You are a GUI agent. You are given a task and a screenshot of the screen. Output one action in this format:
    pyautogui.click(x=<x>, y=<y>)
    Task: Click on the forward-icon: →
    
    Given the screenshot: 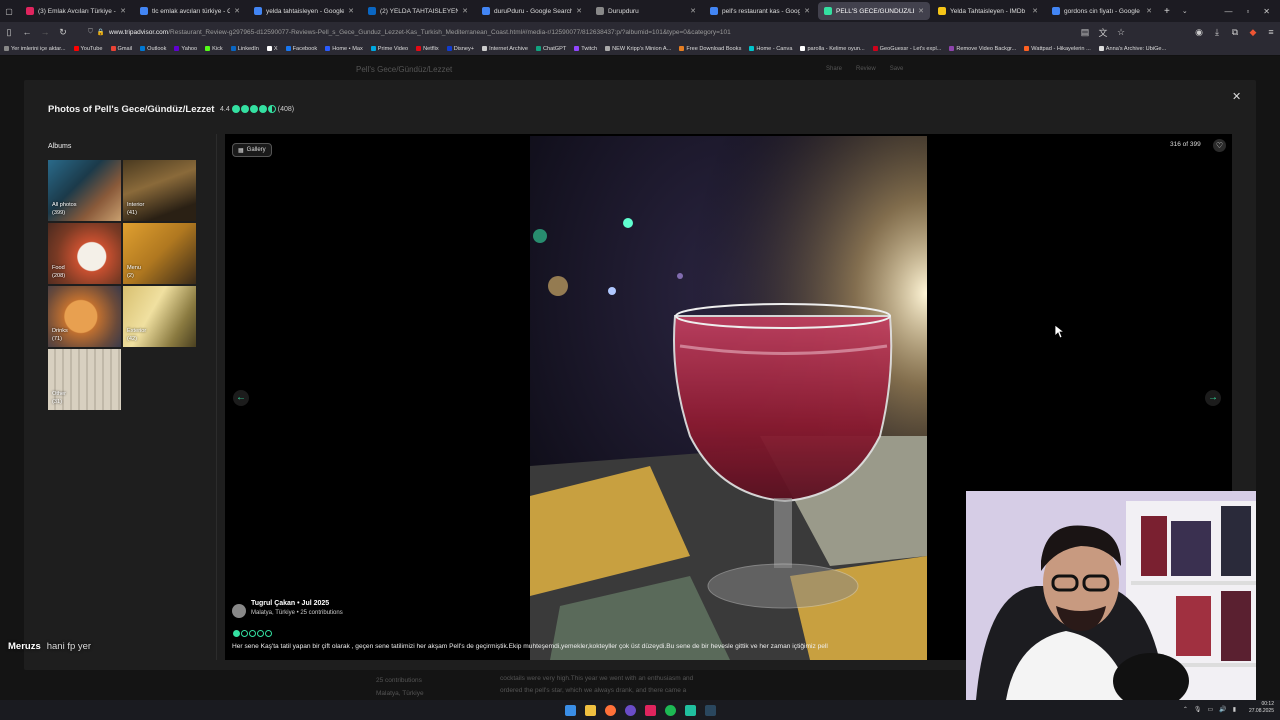 What is the action you would take?
    pyautogui.click(x=45, y=32)
    